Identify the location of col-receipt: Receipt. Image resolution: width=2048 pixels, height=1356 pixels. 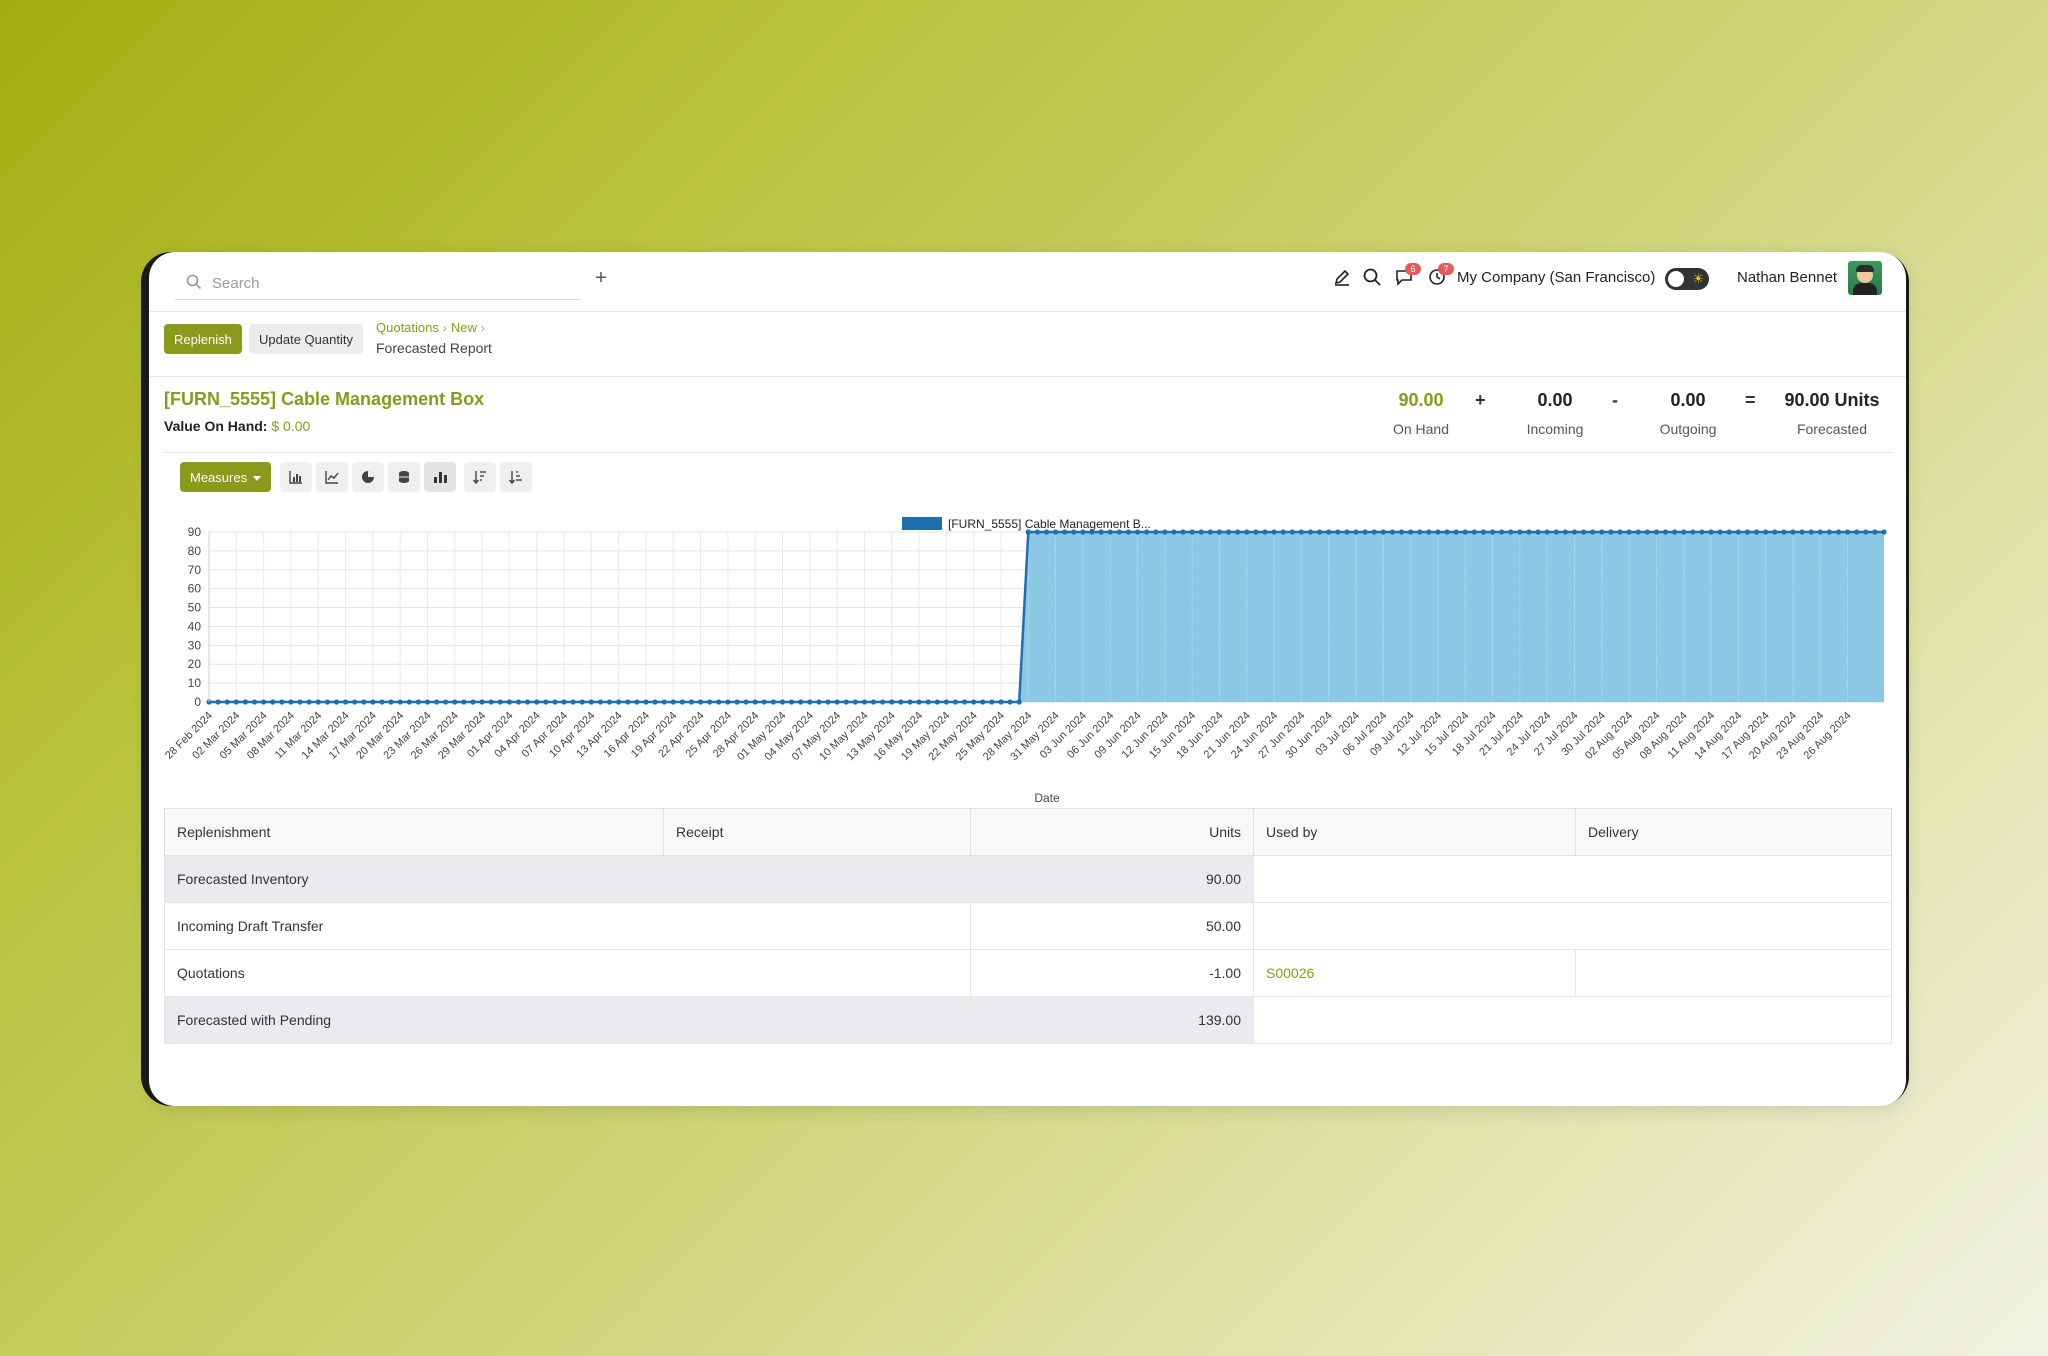
(817, 832).